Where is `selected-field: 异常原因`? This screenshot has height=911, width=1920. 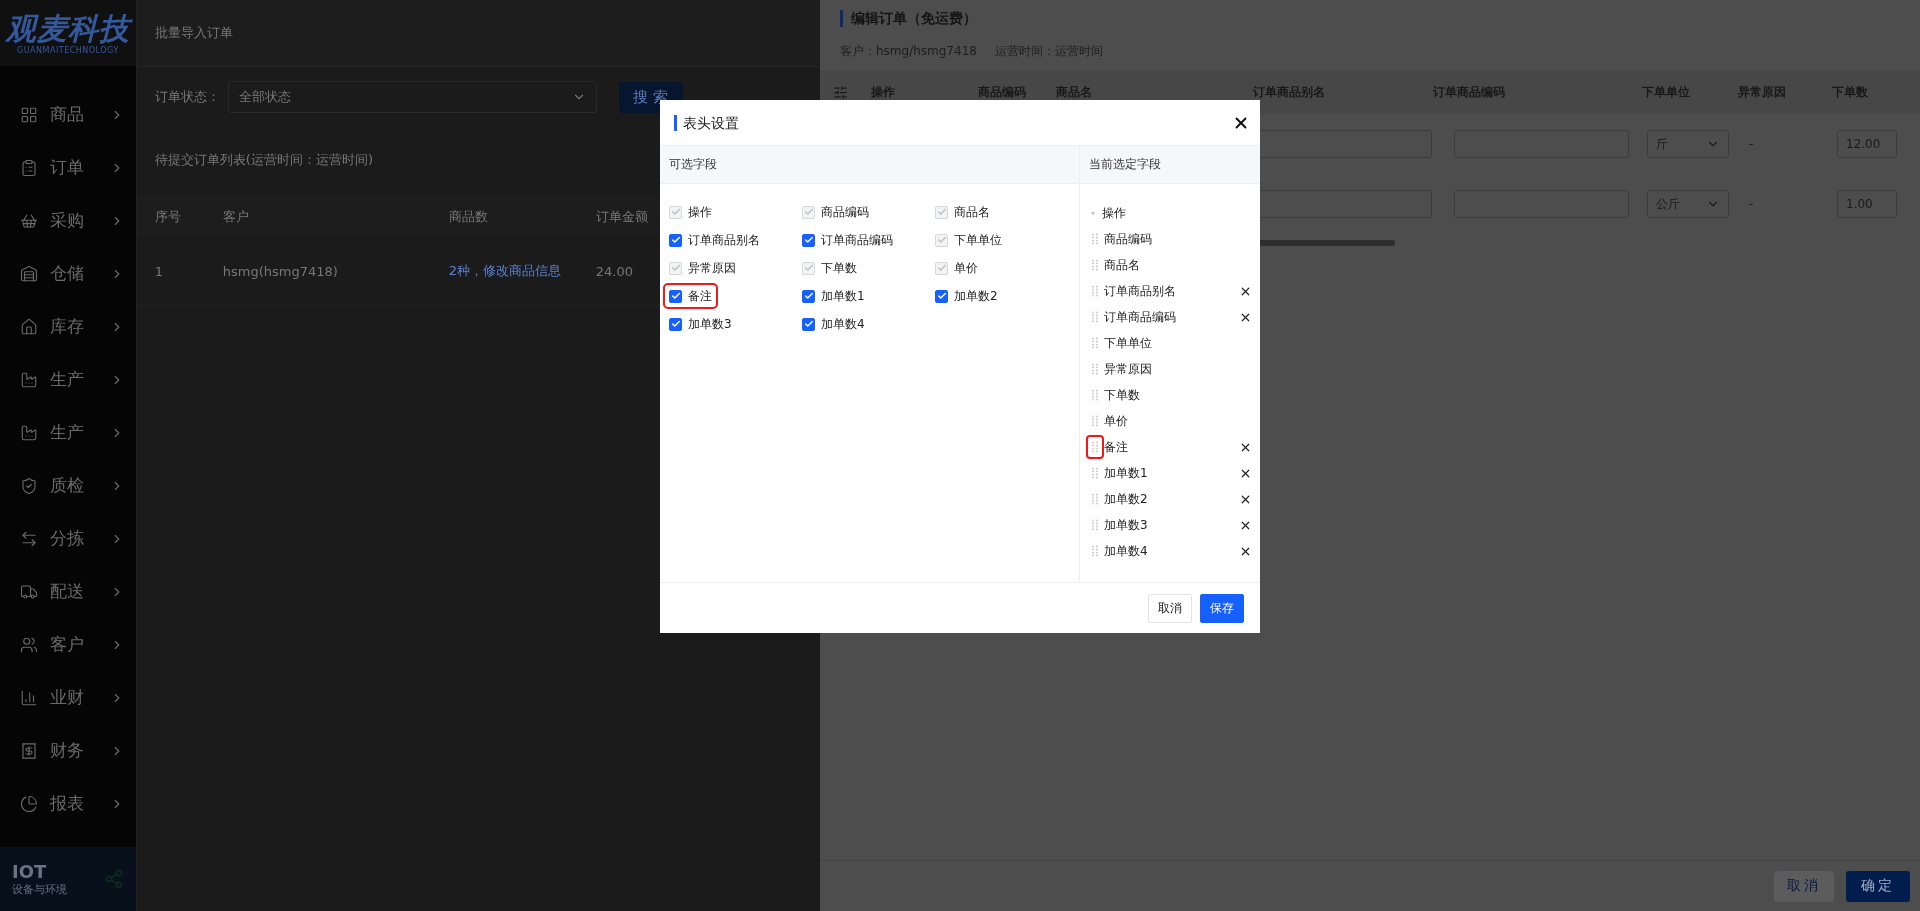 selected-field: 异常原因 is located at coordinates (1178, 369).